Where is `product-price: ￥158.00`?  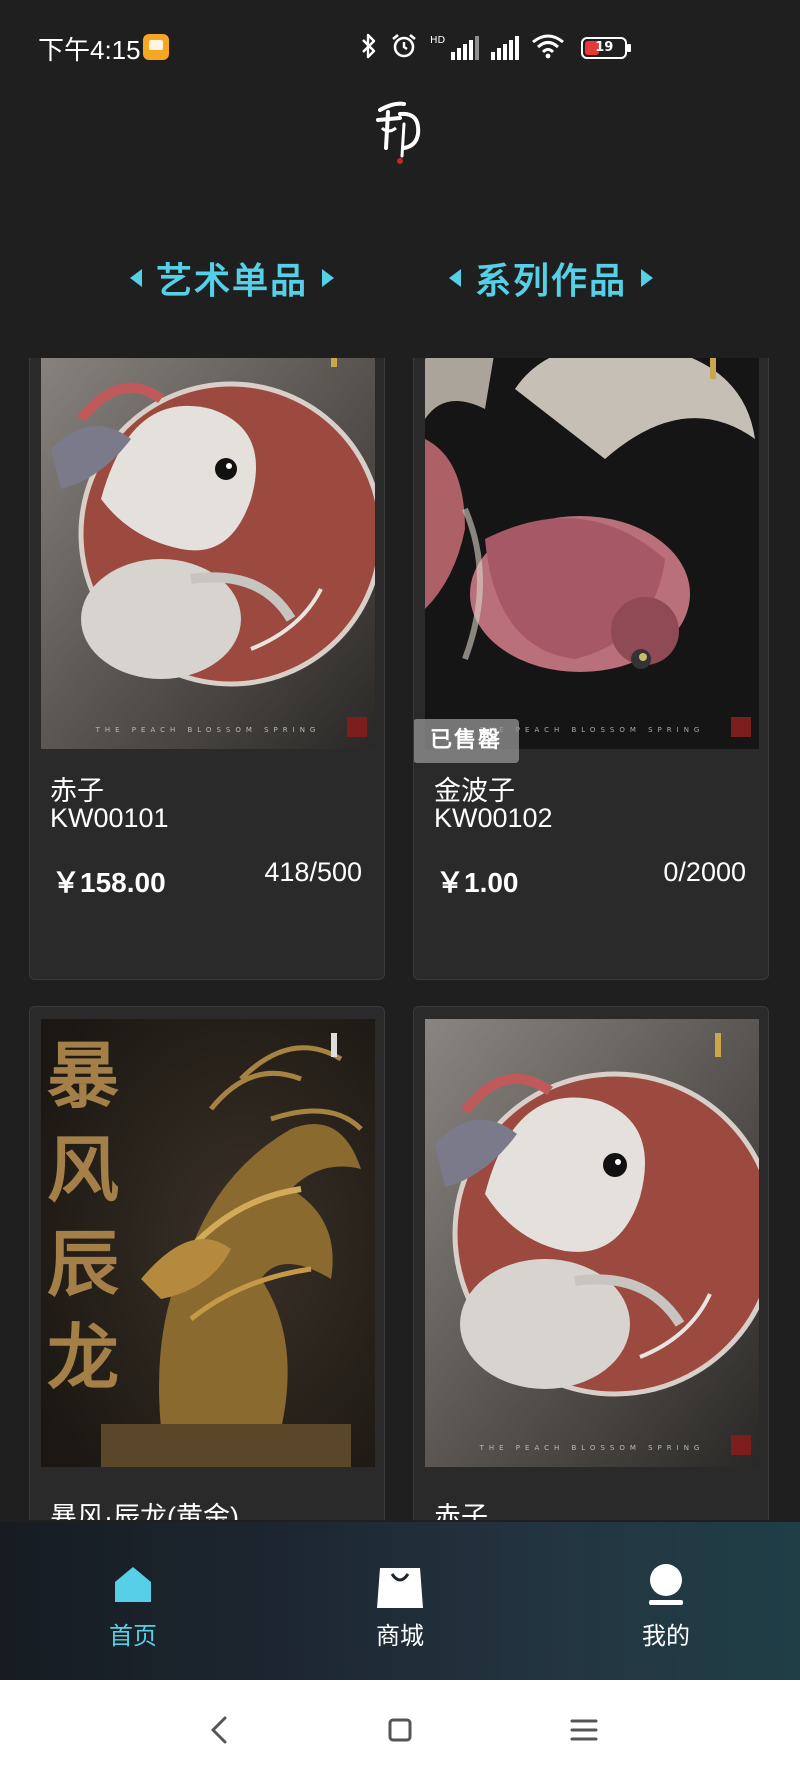
product-price: ￥158.00 is located at coordinates (109, 882).